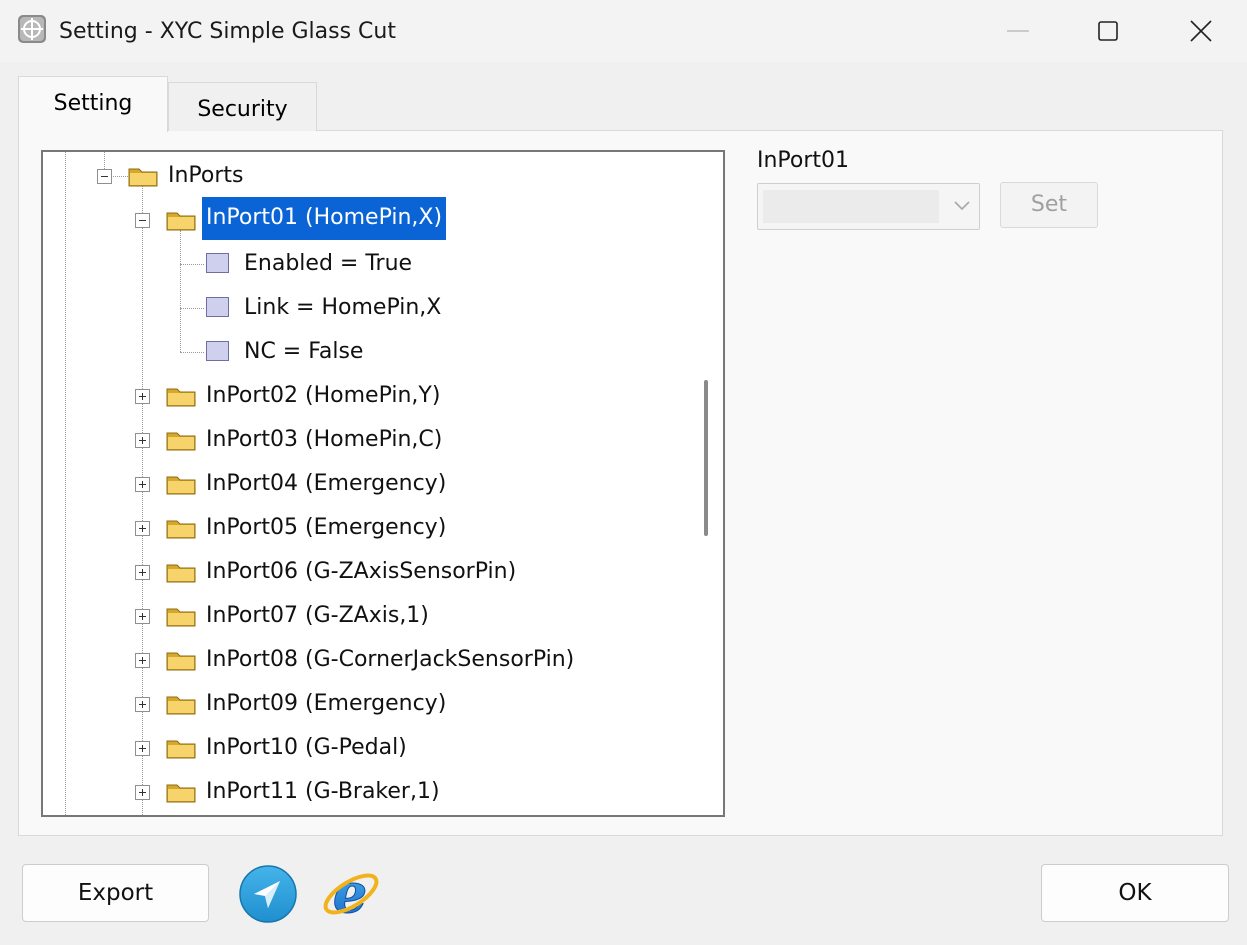  Describe the element at coordinates (326, 704) in the screenshot. I see `tree-node: InPort09 (Emergency)` at that location.